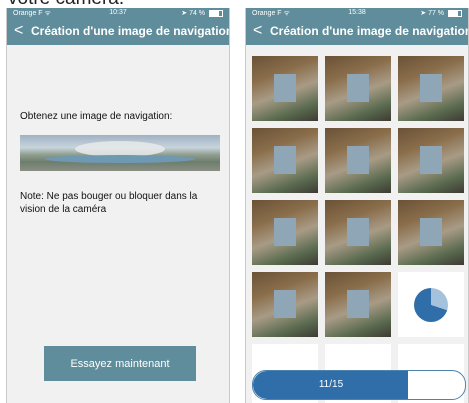  Describe the element at coordinates (197, 13) in the screenshot. I see `battery-percent: 74 %` at that location.